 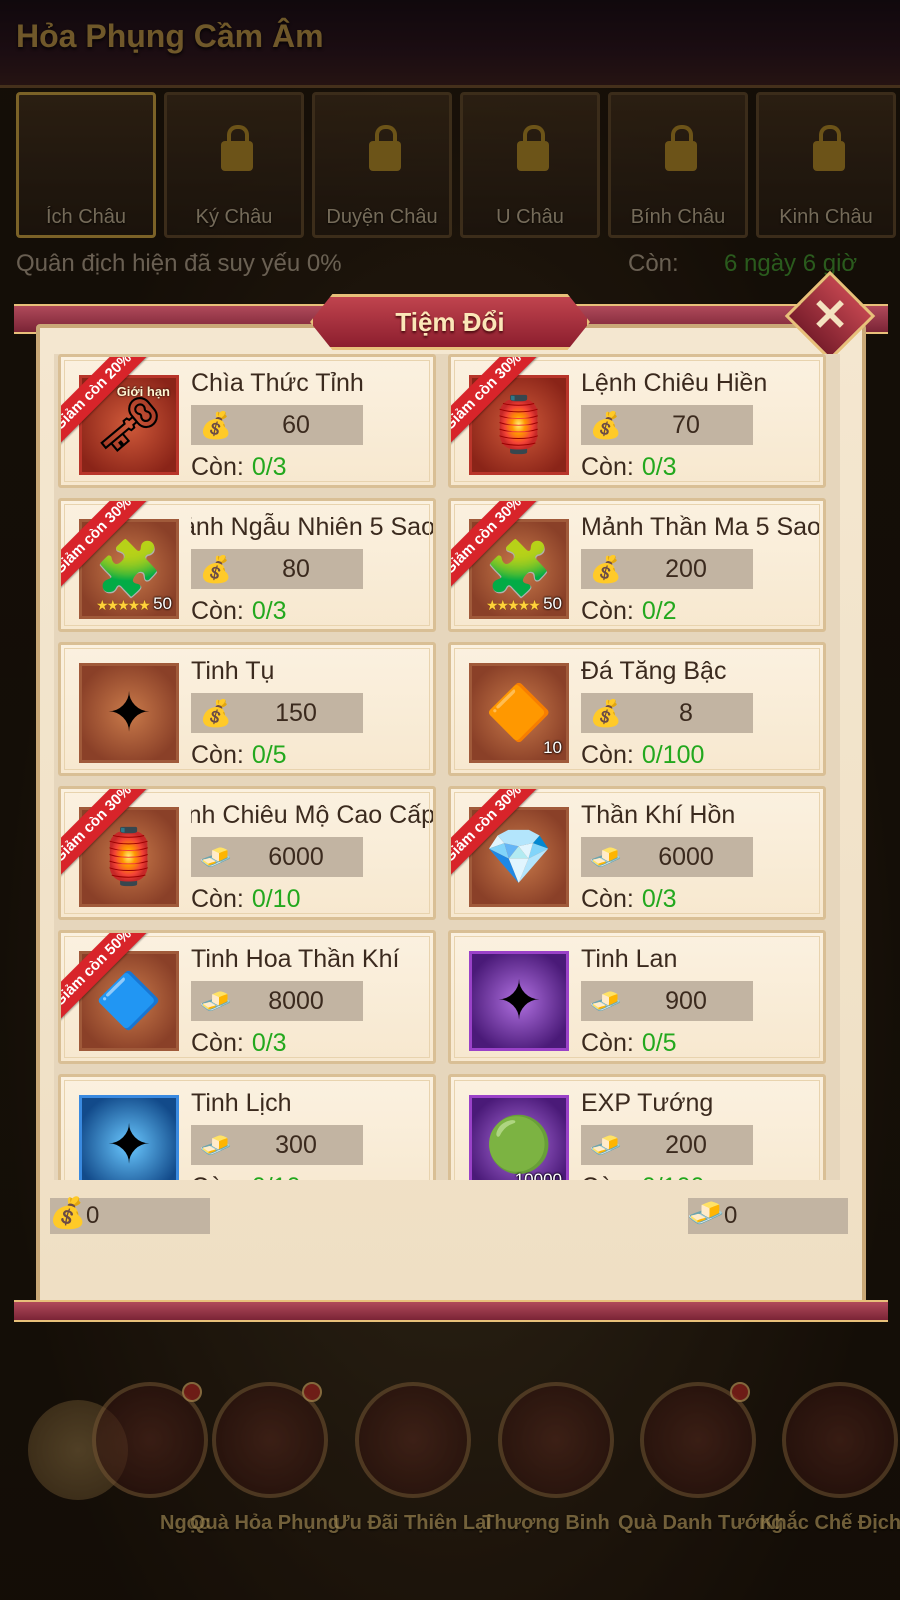 What do you see at coordinates (519, 1145) in the screenshot?
I see `item-icon-glyph: 🟢` at bounding box center [519, 1145].